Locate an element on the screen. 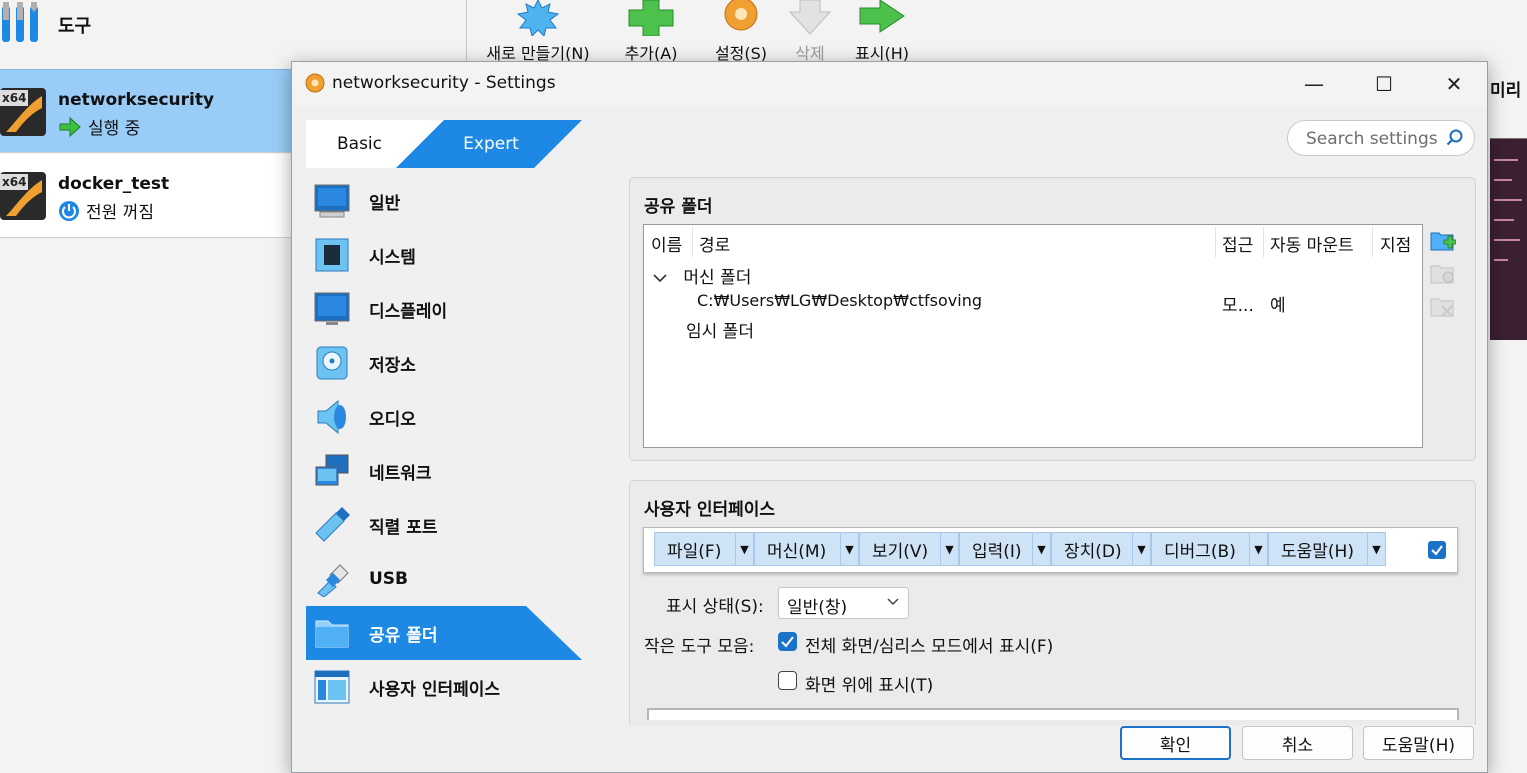  nav-label: 사용자 인터페이스 is located at coordinates (435, 689).